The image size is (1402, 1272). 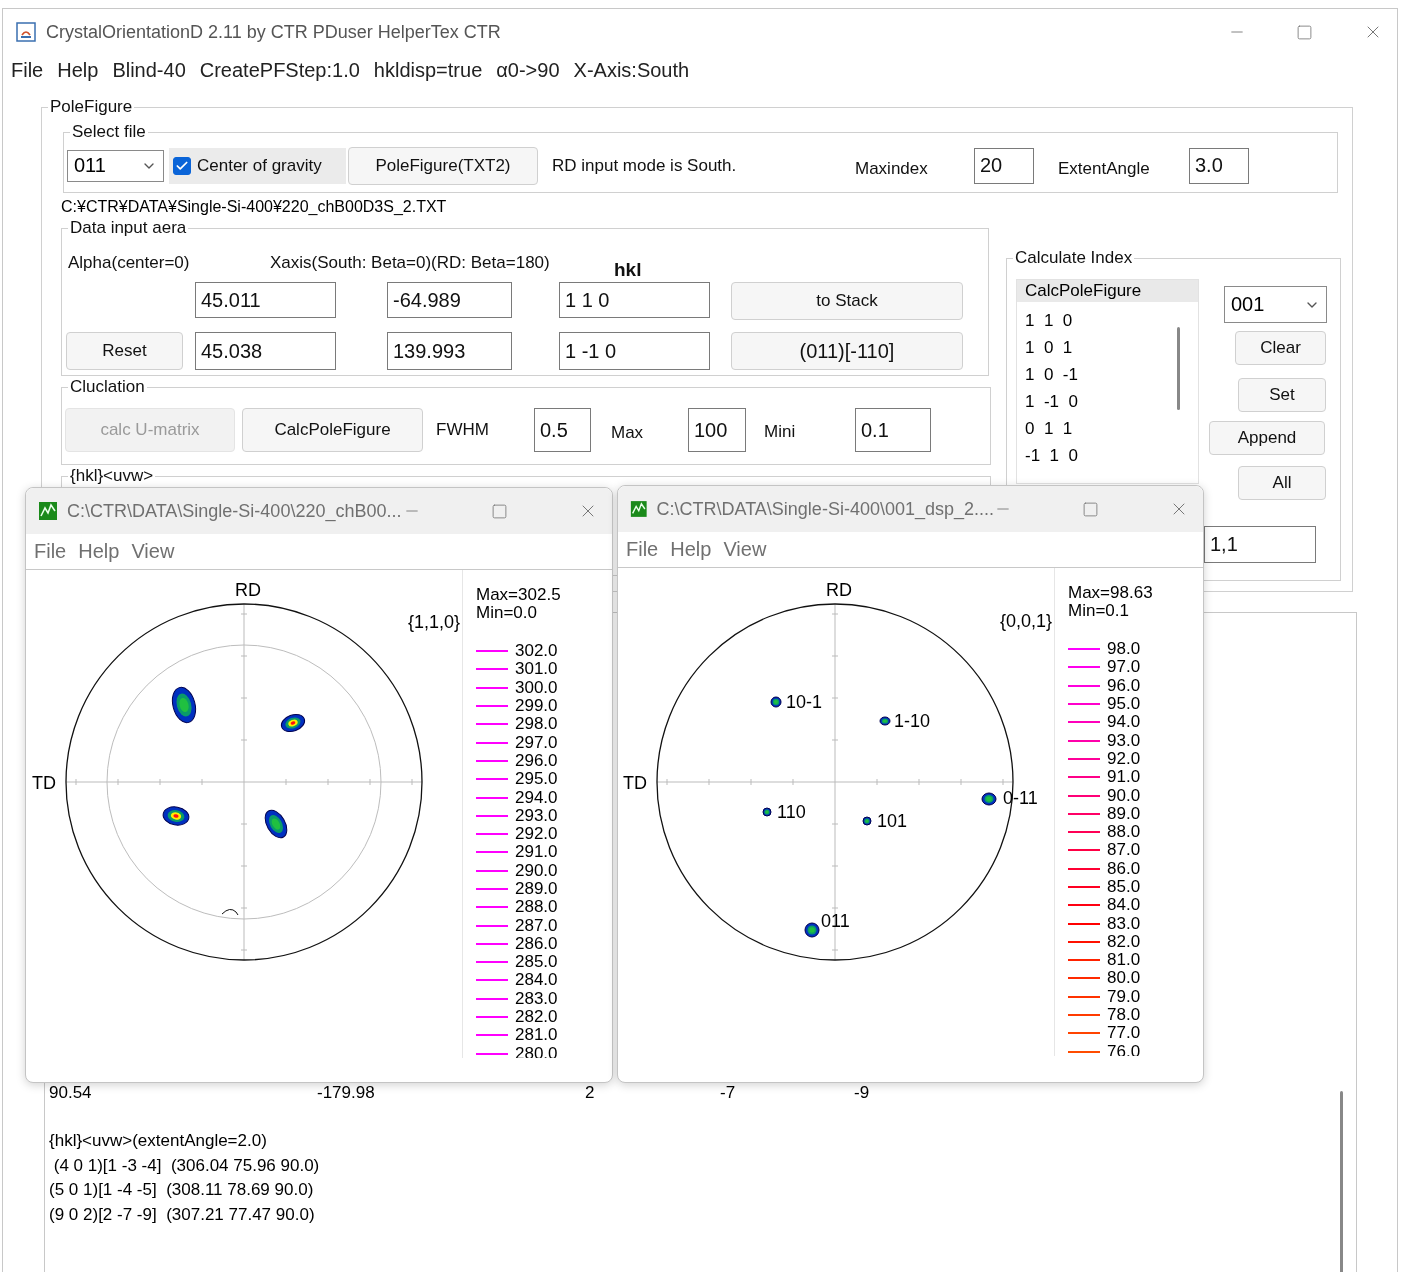 What do you see at coordinates (912, 721) in the screenshot?
I see `pole-label: 1-10` at bounding box center [912, 721].